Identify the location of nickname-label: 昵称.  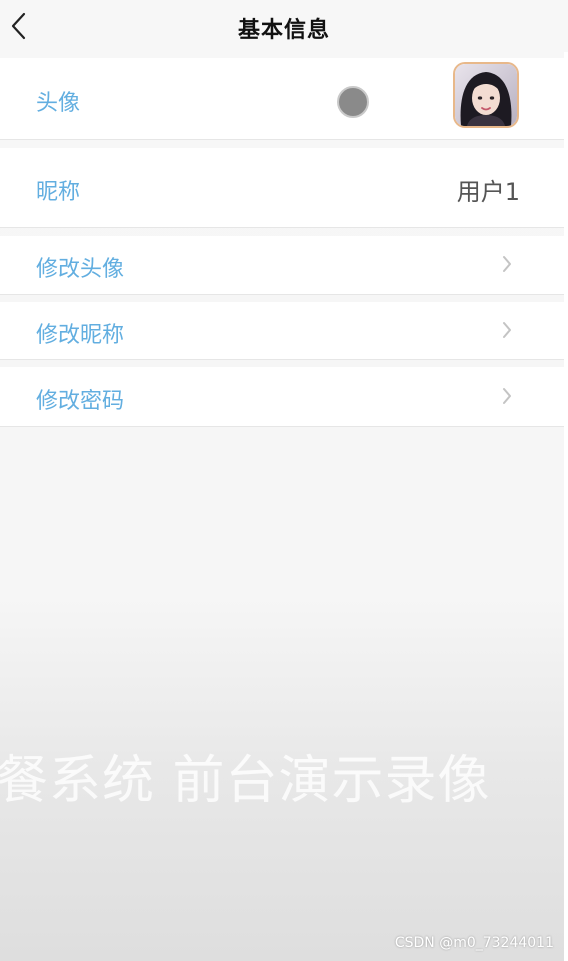
(58, 192).